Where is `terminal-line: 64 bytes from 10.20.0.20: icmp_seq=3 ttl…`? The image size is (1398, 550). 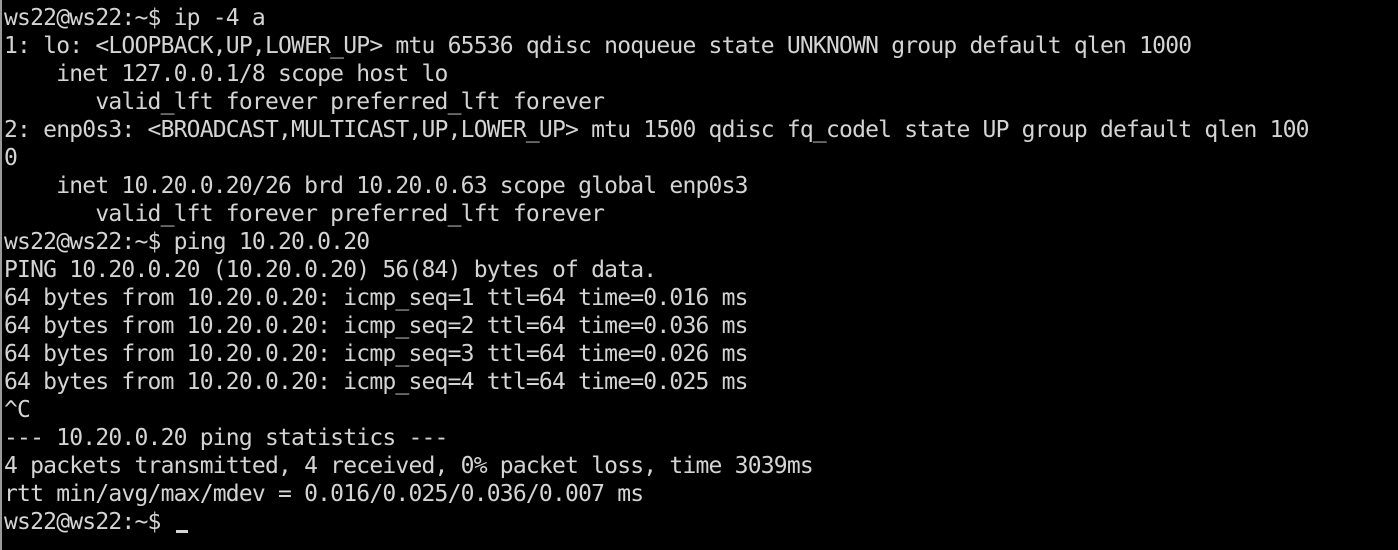
terminal-line: 64 bytes from 10.20.0.20: icmp_seq=3 ttl… is located at coordinates (376, 354).